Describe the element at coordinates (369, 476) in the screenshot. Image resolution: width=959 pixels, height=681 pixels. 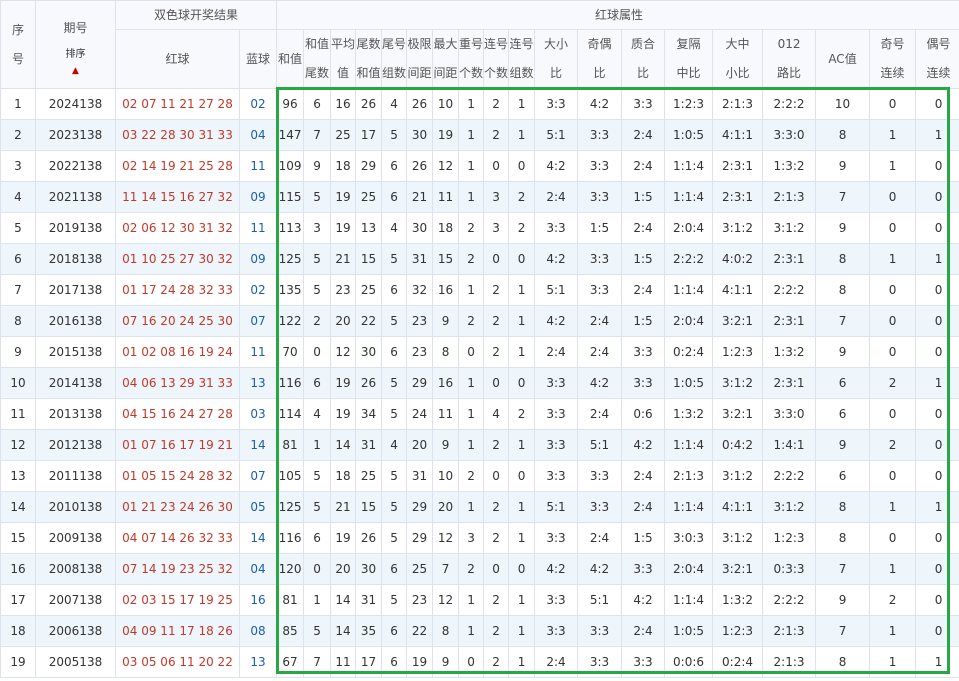
I see `row-attr-3: 25` at that location.